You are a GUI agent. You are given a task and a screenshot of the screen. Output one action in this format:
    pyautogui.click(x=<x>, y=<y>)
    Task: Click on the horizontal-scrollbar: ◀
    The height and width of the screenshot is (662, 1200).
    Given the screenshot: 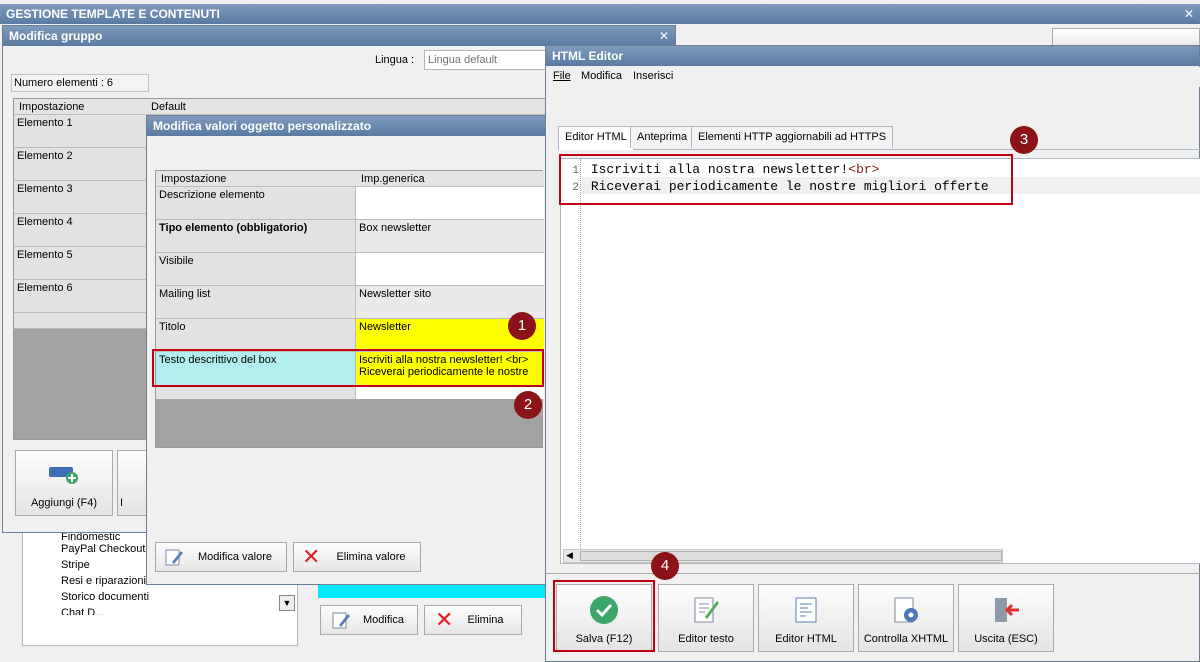 What is the action you would take?
    pyautogui.click(x=783, y=556)
    